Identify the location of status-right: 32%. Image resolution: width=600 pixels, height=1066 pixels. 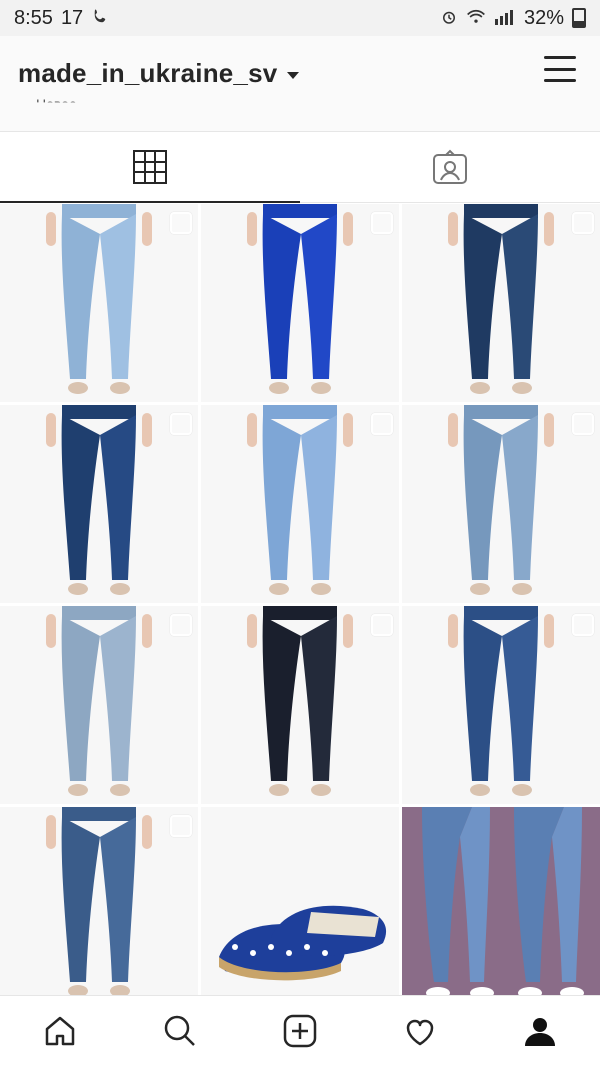
(513, 18).